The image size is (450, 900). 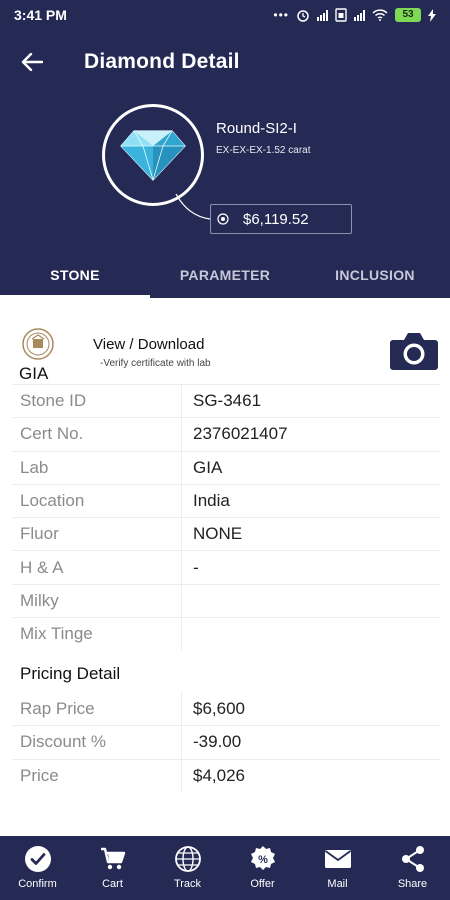 I want to click on status-icons: ••• 53, so click(x=354, y=15).